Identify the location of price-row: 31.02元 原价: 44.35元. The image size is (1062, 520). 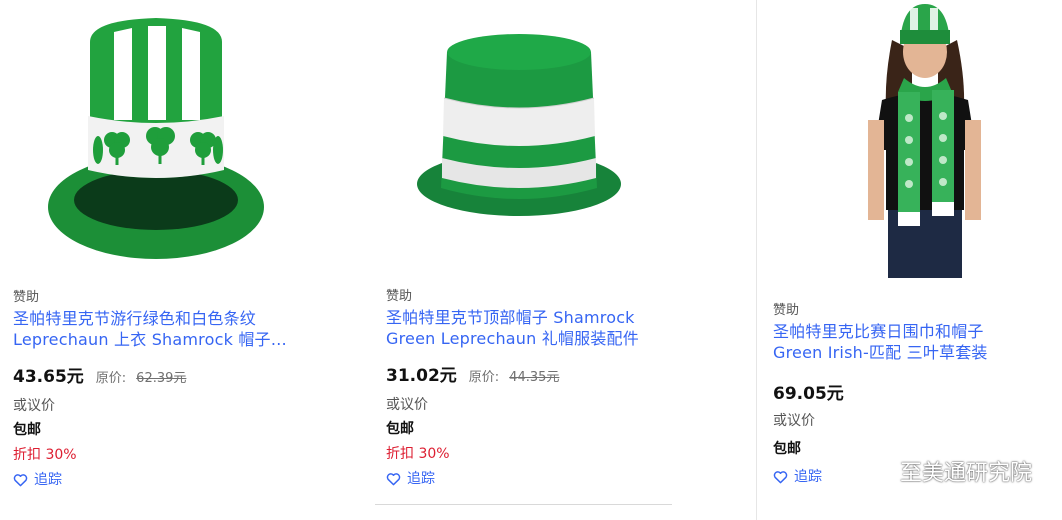
(566, 377).